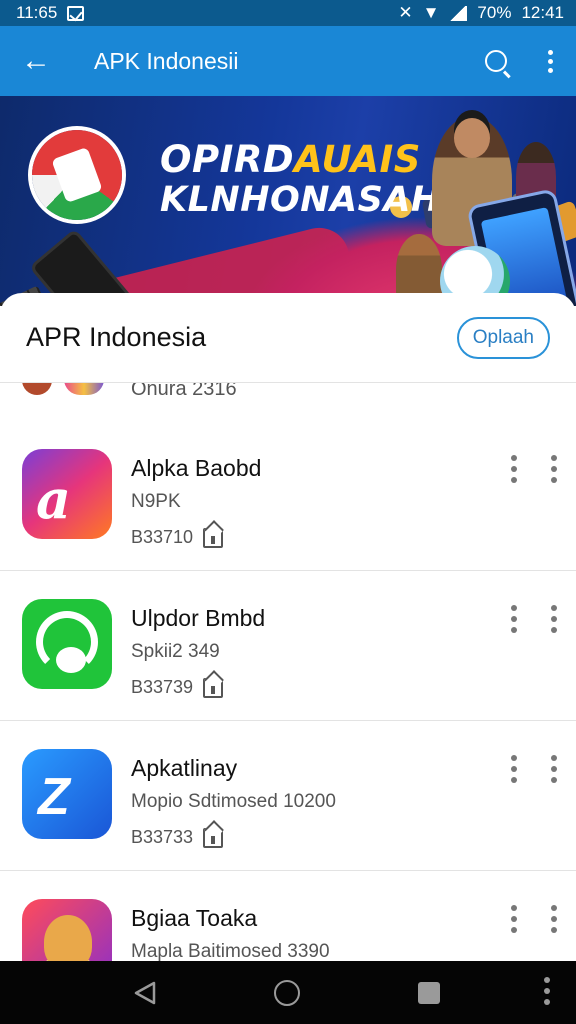  What do you see at coordinates (162, 537) in the screenshot?
I see `app-meta-text: B33710` at bounding box center [162, 537].